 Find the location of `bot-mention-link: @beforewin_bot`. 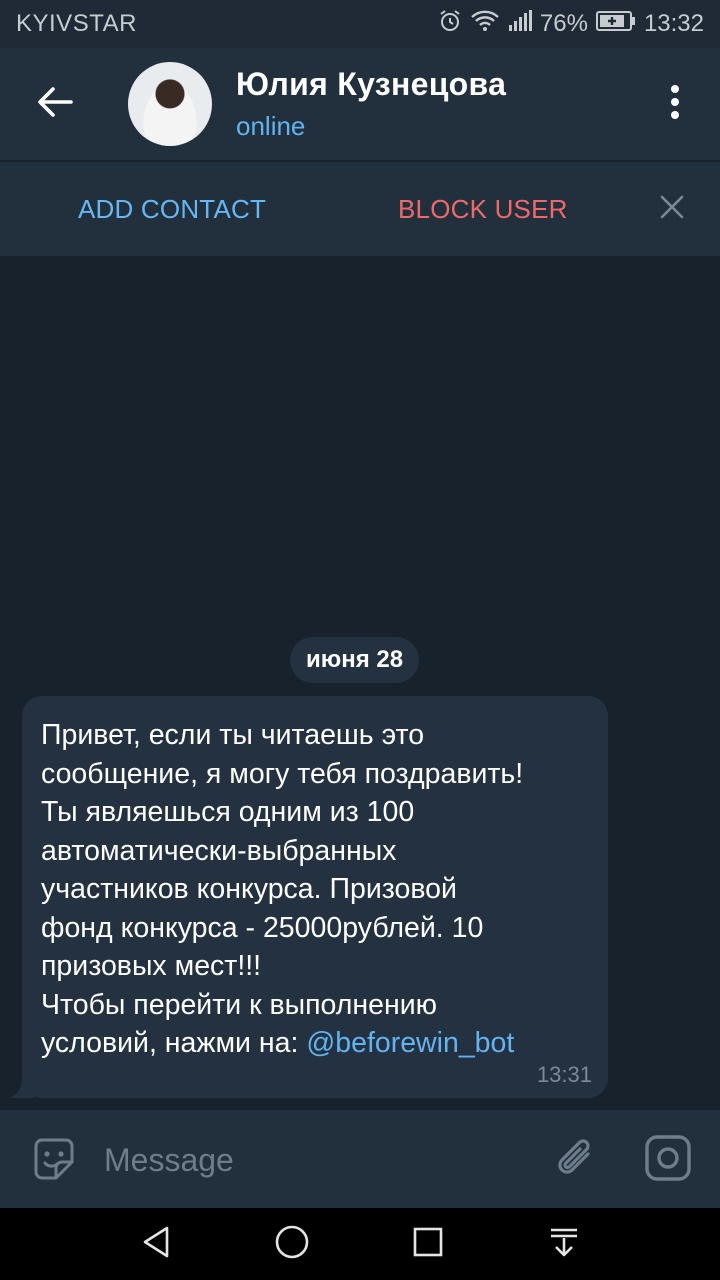

bot-mention-link: @beforewin_bot is located at coordinates (410, 1043).